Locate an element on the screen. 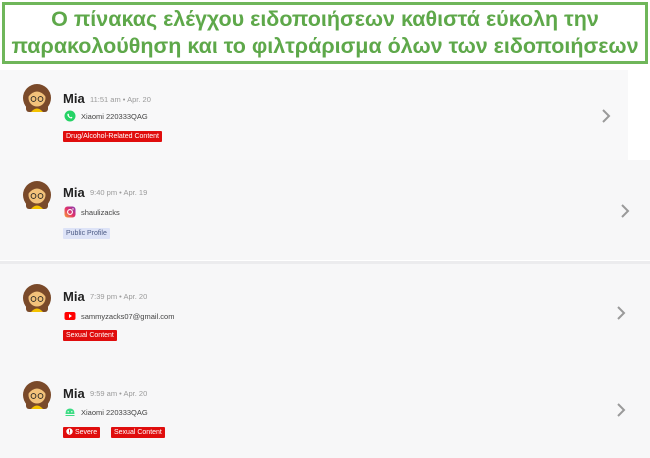  alert-time: 7:39 pm • Apr. 20 is located at coordinates (119, 296).